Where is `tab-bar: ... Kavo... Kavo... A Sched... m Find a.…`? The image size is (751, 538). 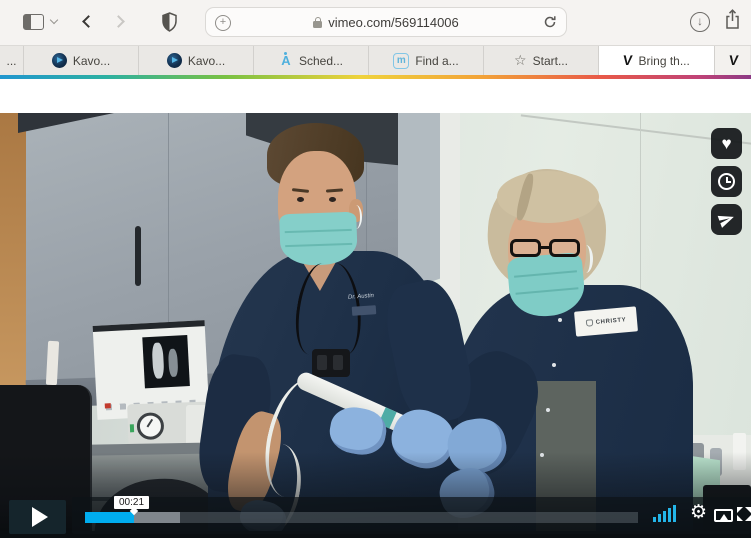 tab-bar: ... Kavo... Kavo... A Sched... m Find a.… is located at coordinates (375, 60).